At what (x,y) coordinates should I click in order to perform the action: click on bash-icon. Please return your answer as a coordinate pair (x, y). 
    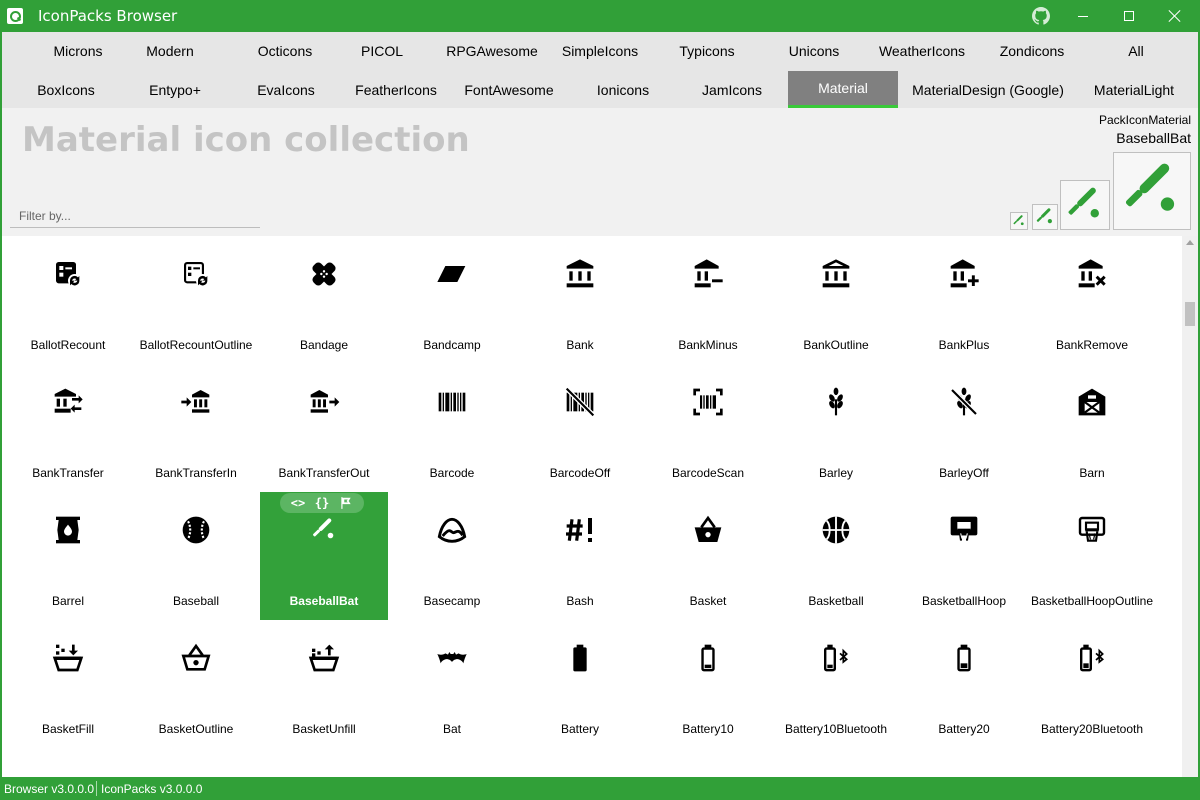
    Looking at the image, I should click on (580, 530).